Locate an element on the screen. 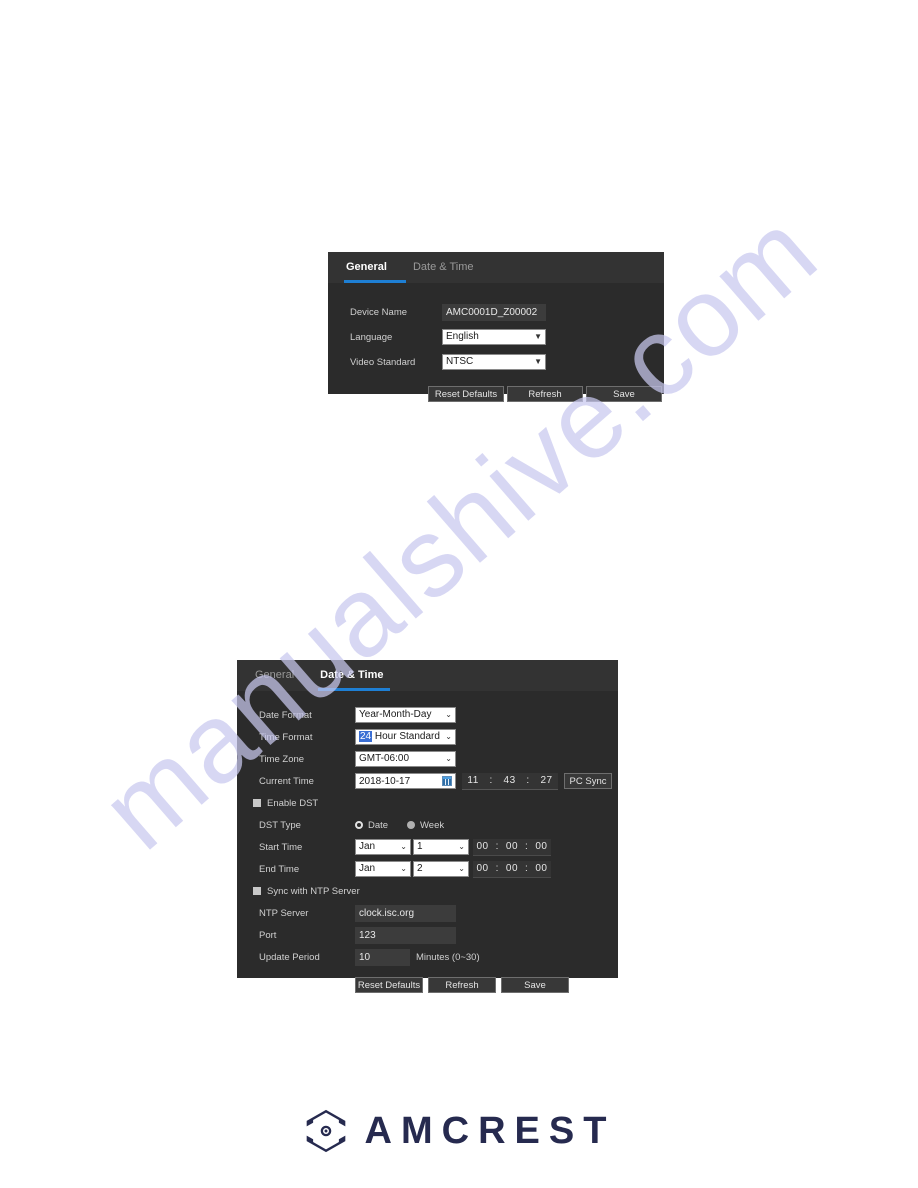 This screenshot has width=918, height=1188. date-time-button-row: Reset Defaults Refresh Save is located at coordinates (486, 985).